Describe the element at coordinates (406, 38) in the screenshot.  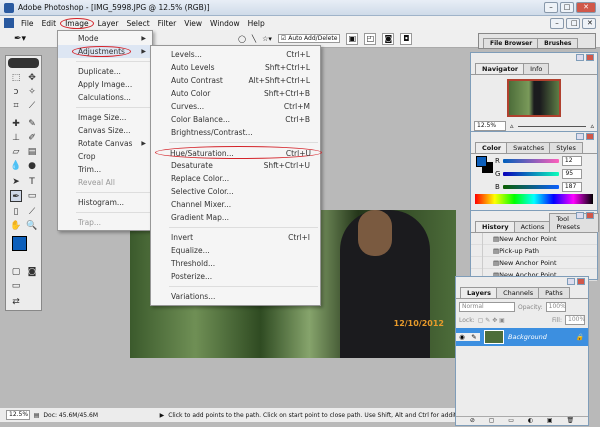
I see `path-exclude-icon: ◘` at that location.